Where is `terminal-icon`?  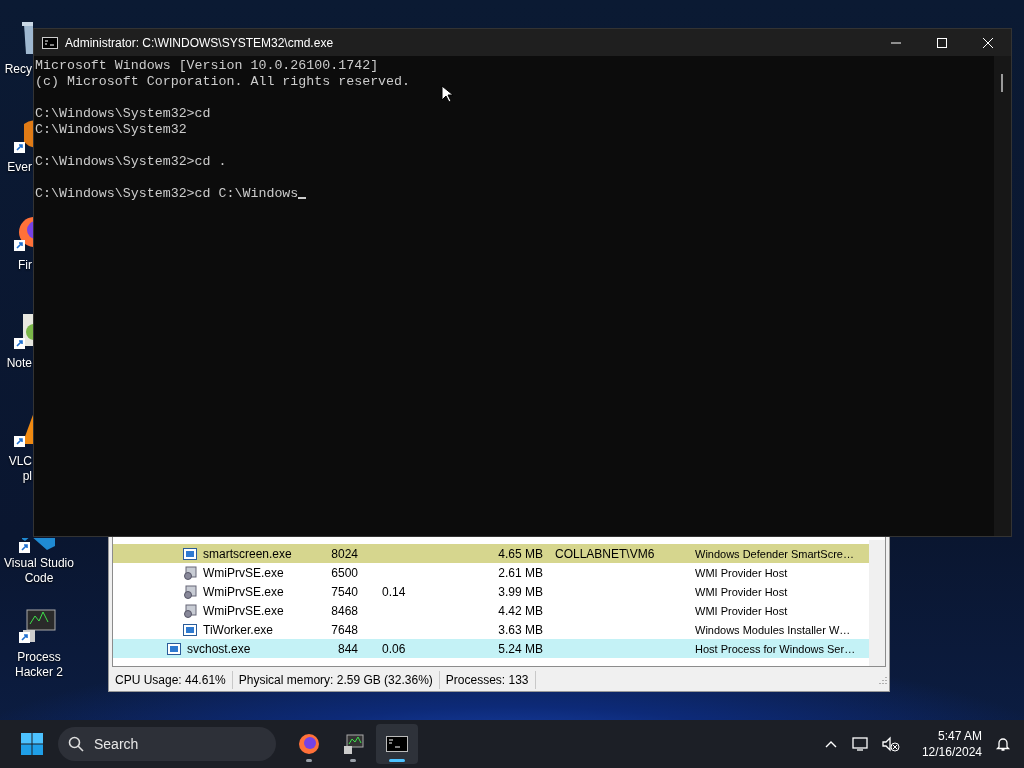
terminal-icon is located at coordinates (50, 42).